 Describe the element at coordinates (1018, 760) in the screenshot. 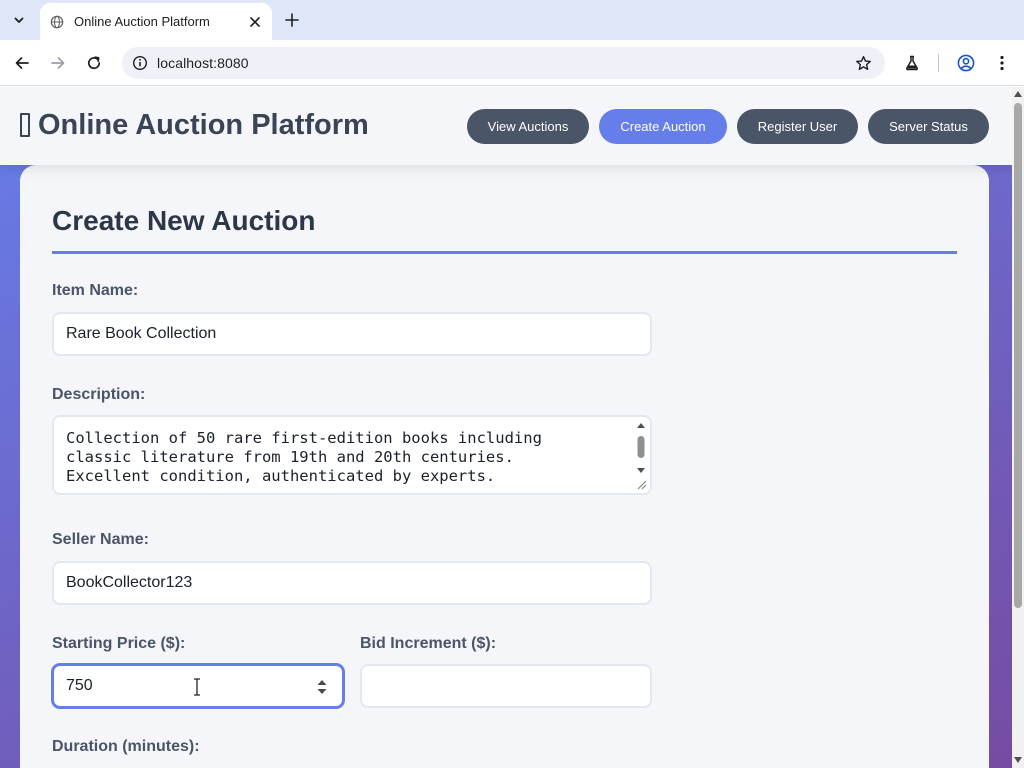

I see `scroll-down-arrow-icon` at that location.